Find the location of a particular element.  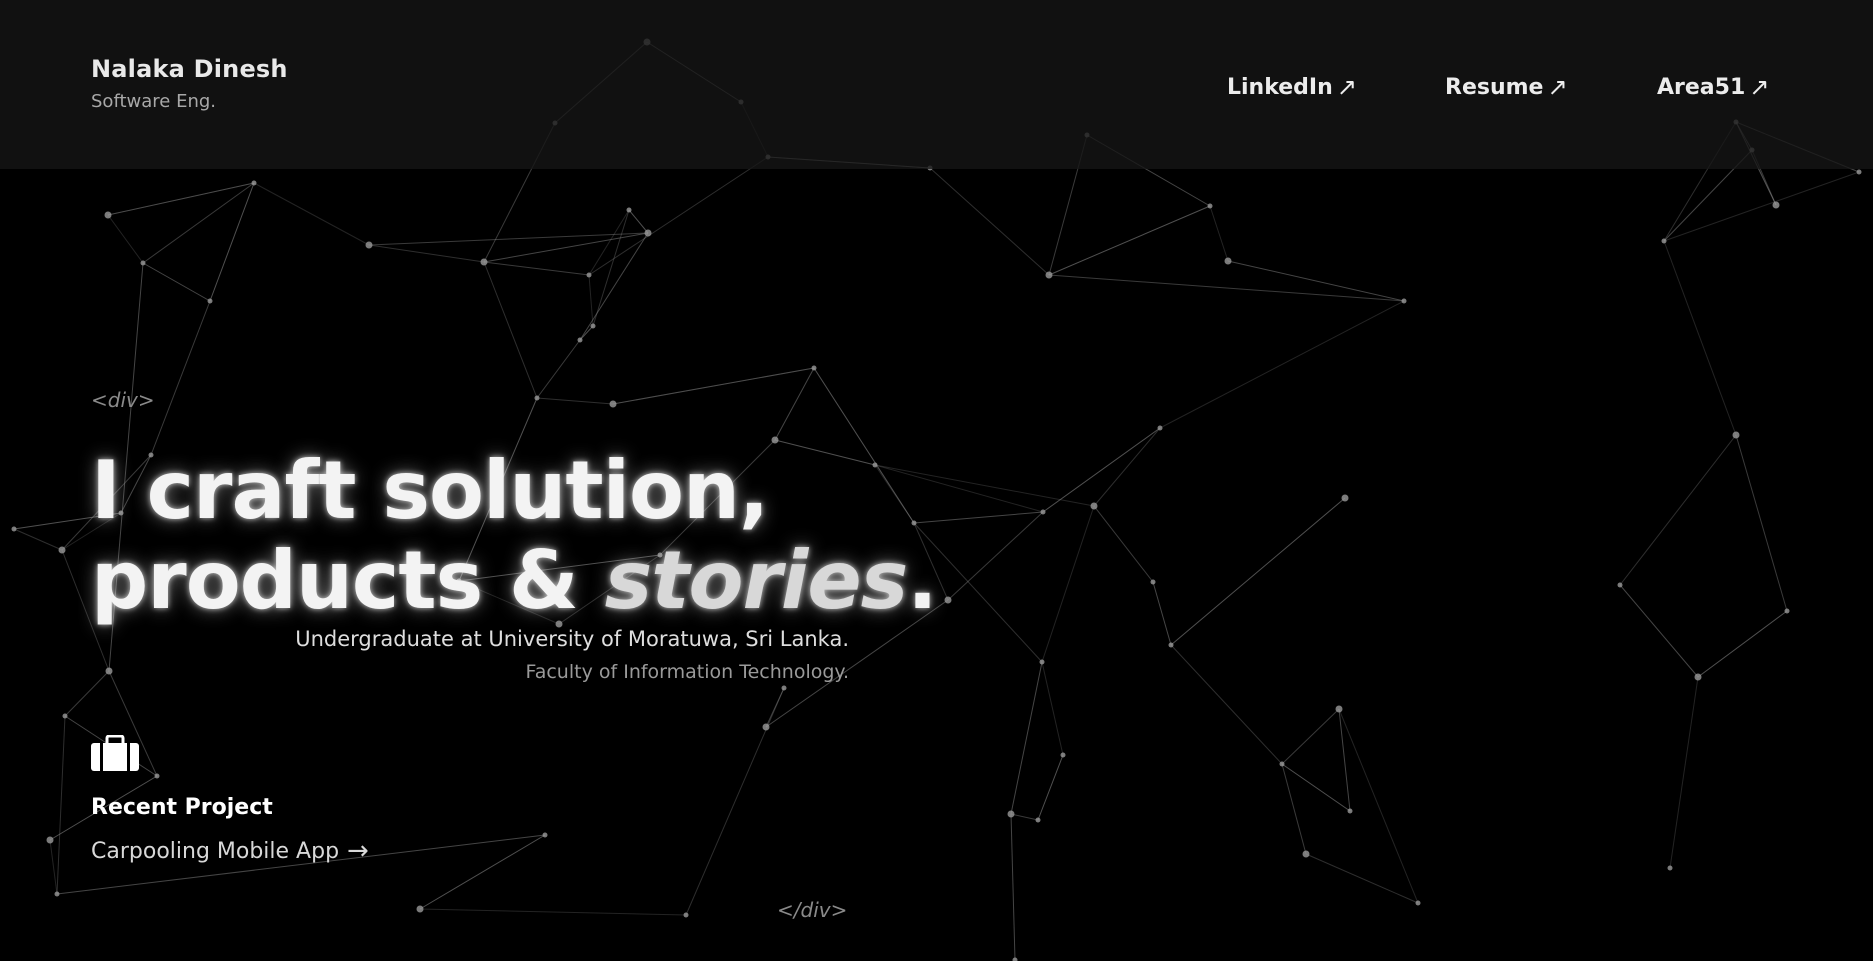

recent-project-link: Carpooling Mobile App → is located at coordinates (230, 851).